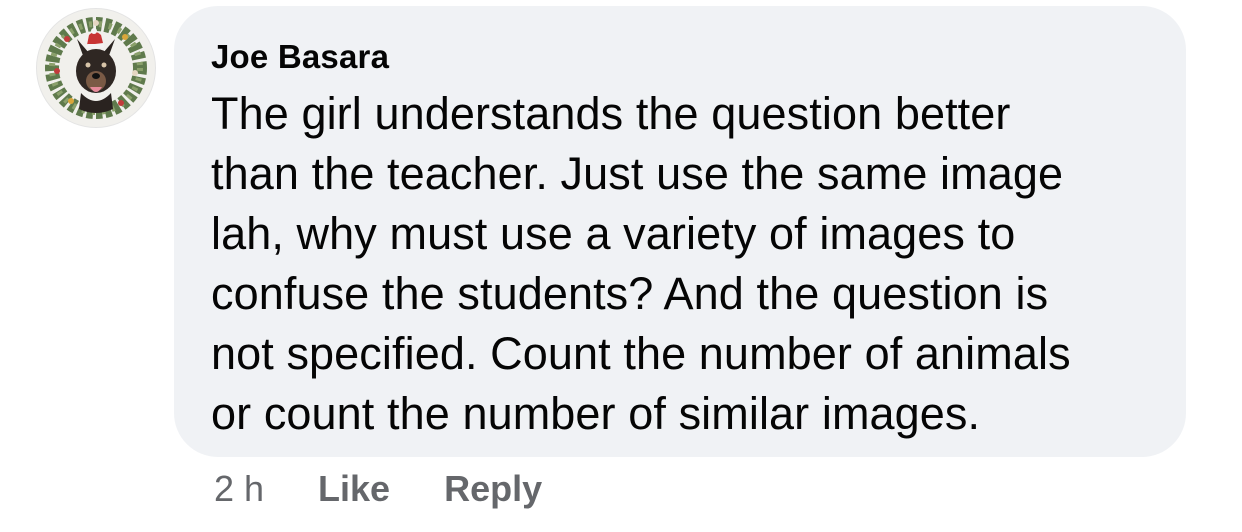  I want to click on avatar, so click(96, 68).